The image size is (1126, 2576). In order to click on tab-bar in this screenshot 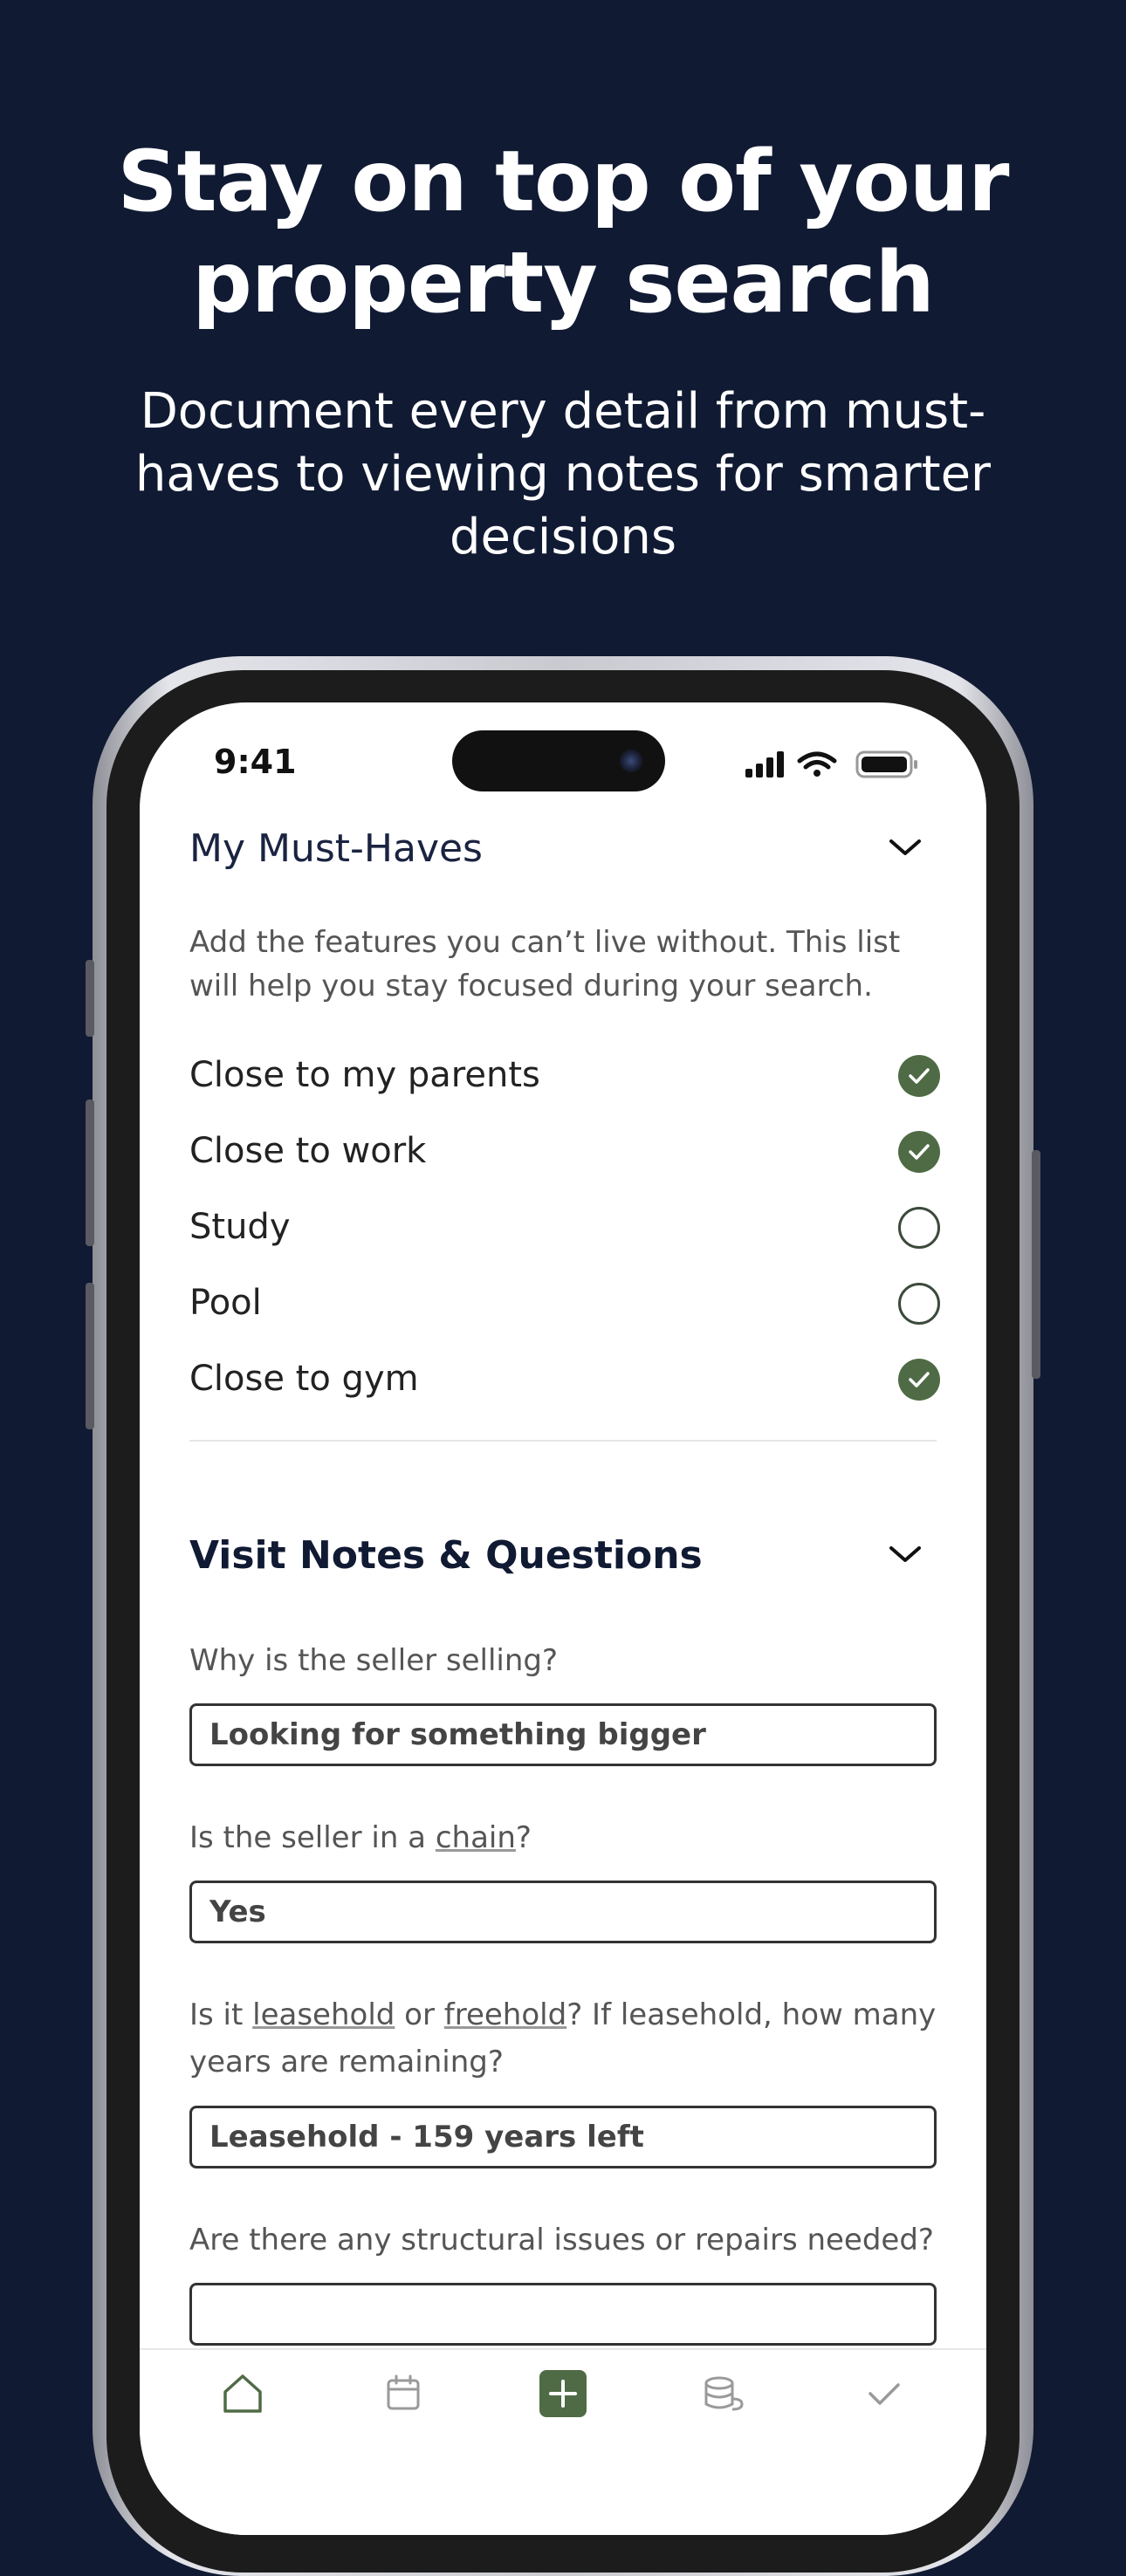, I will do `click(563, 2442)`.